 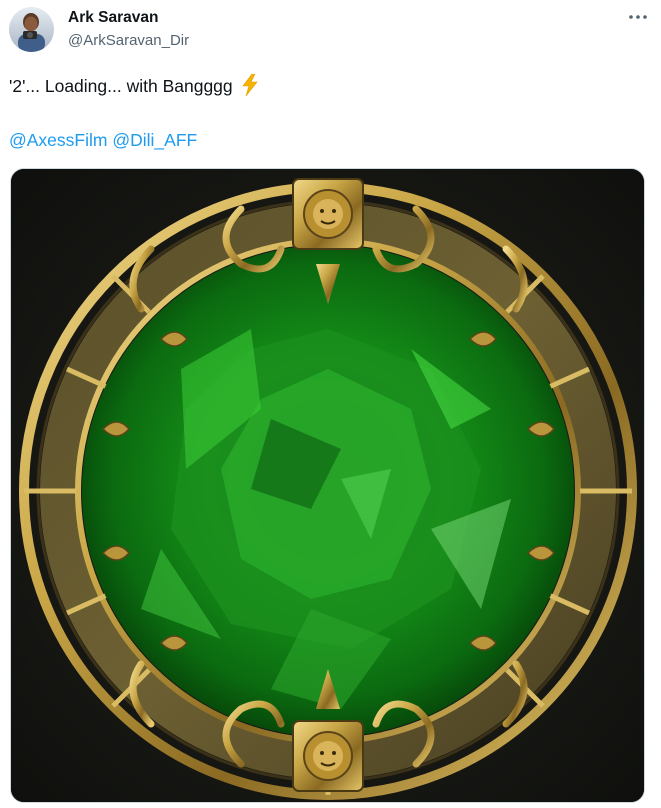 I want to click on high-voltage-icon, so click(x=250, y=85).